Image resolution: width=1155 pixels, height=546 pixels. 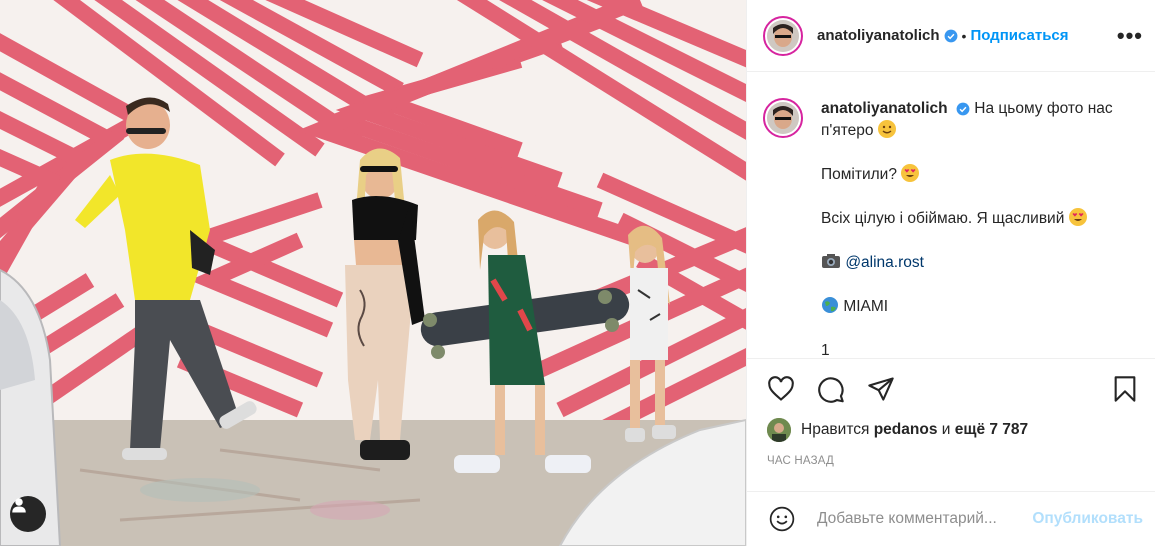 What do you see at coordinates (825, 350) in the screenshot?
I see `caption-truncated-line: 1` at bounding box center [825, 350].